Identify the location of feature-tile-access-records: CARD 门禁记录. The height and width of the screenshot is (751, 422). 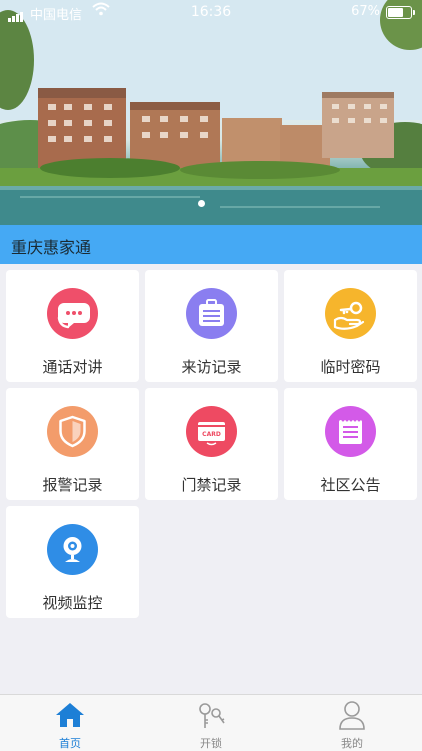
(211, 444).